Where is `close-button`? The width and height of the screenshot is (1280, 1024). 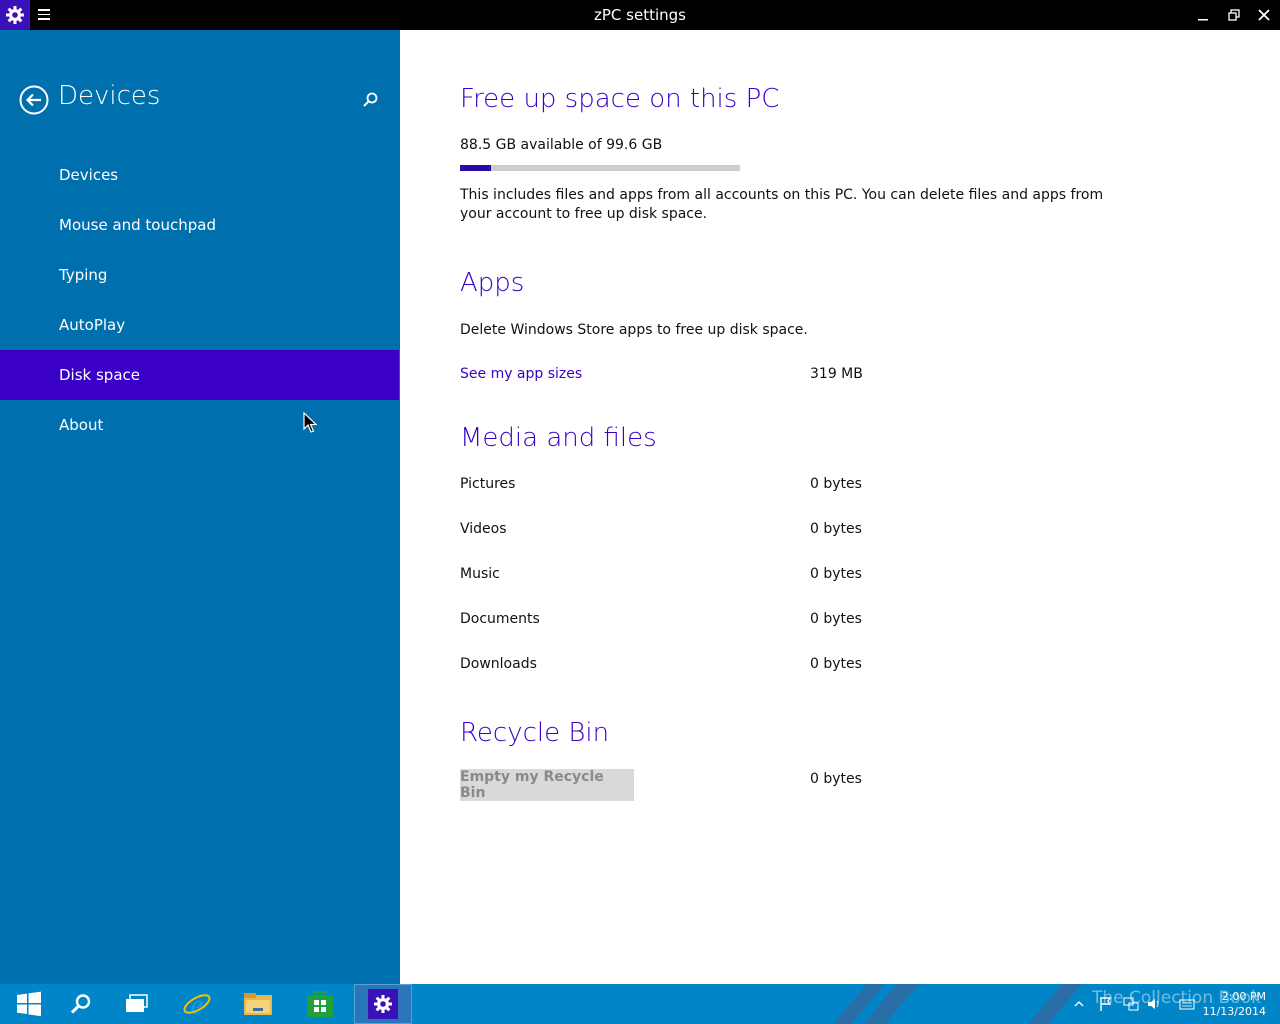 close-button is located at coordinates (1264, 15).